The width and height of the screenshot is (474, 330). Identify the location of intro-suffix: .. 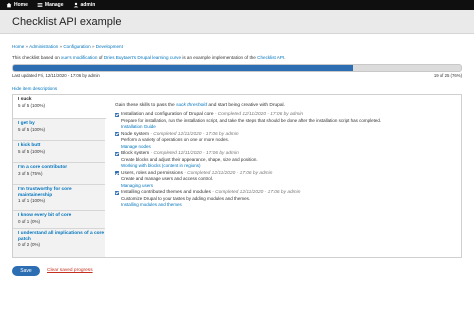
(285, 57).